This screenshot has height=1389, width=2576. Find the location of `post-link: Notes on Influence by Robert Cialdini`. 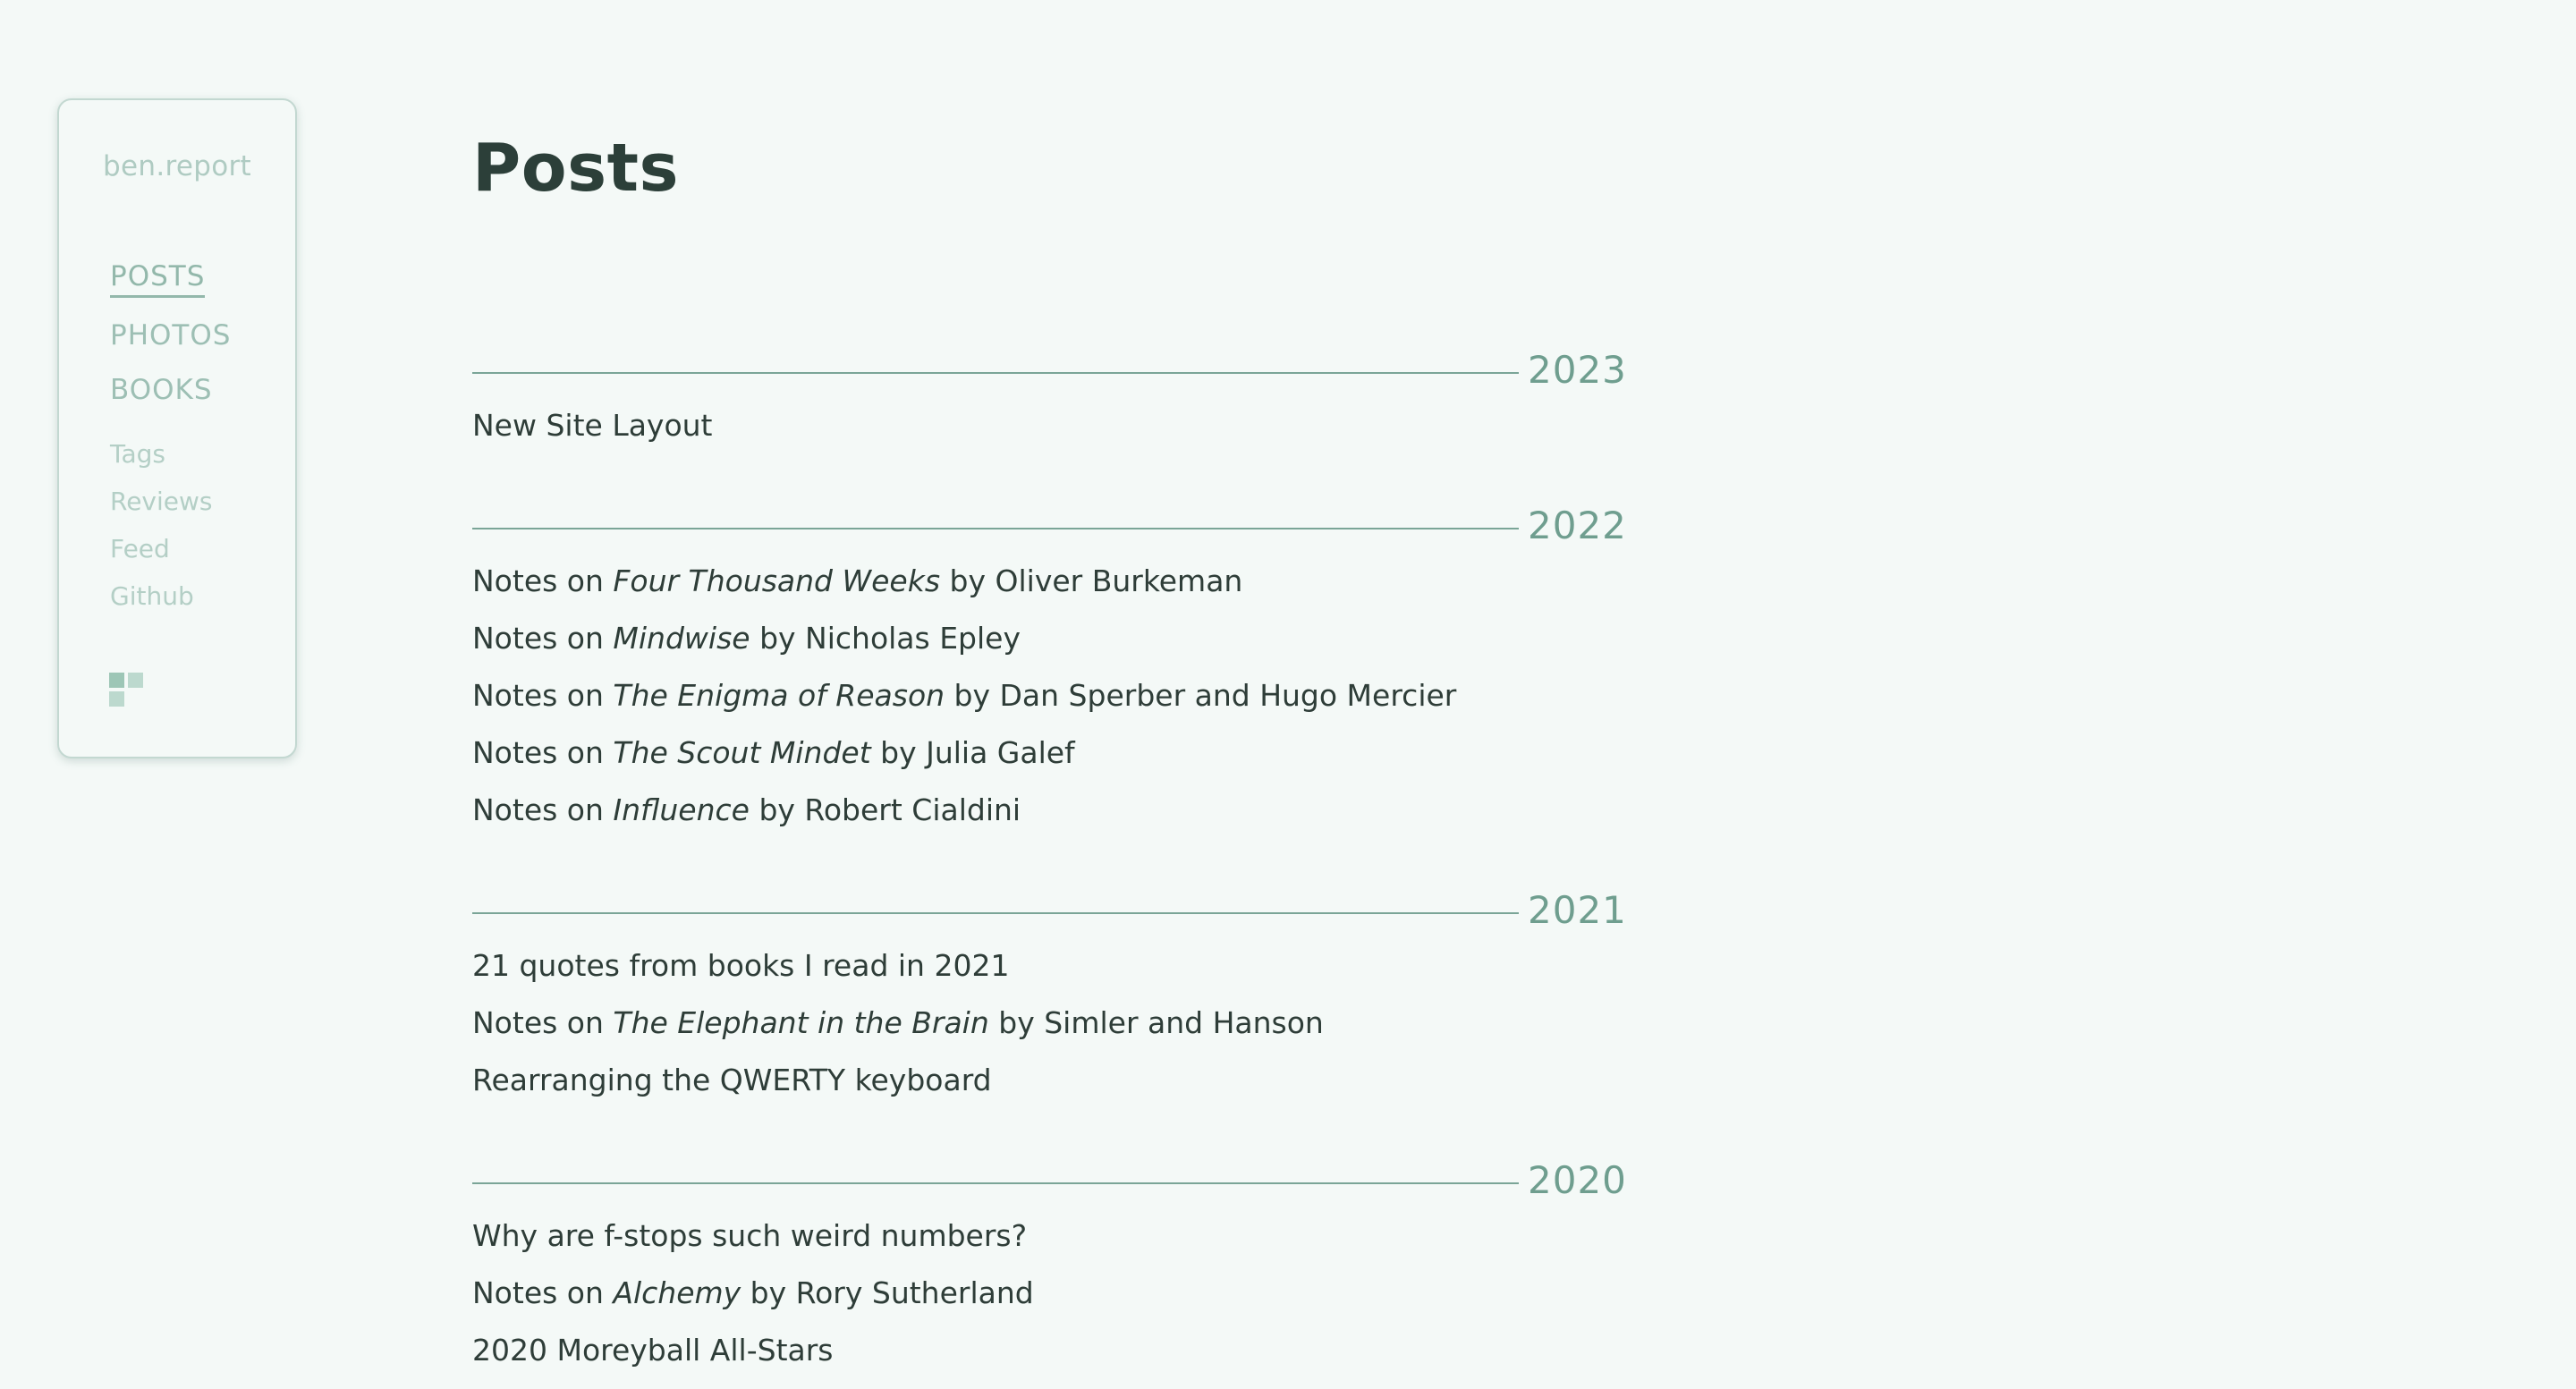

post-link: Notes on Influence by Robert Cialdini is located at coordinates (1049, 810).